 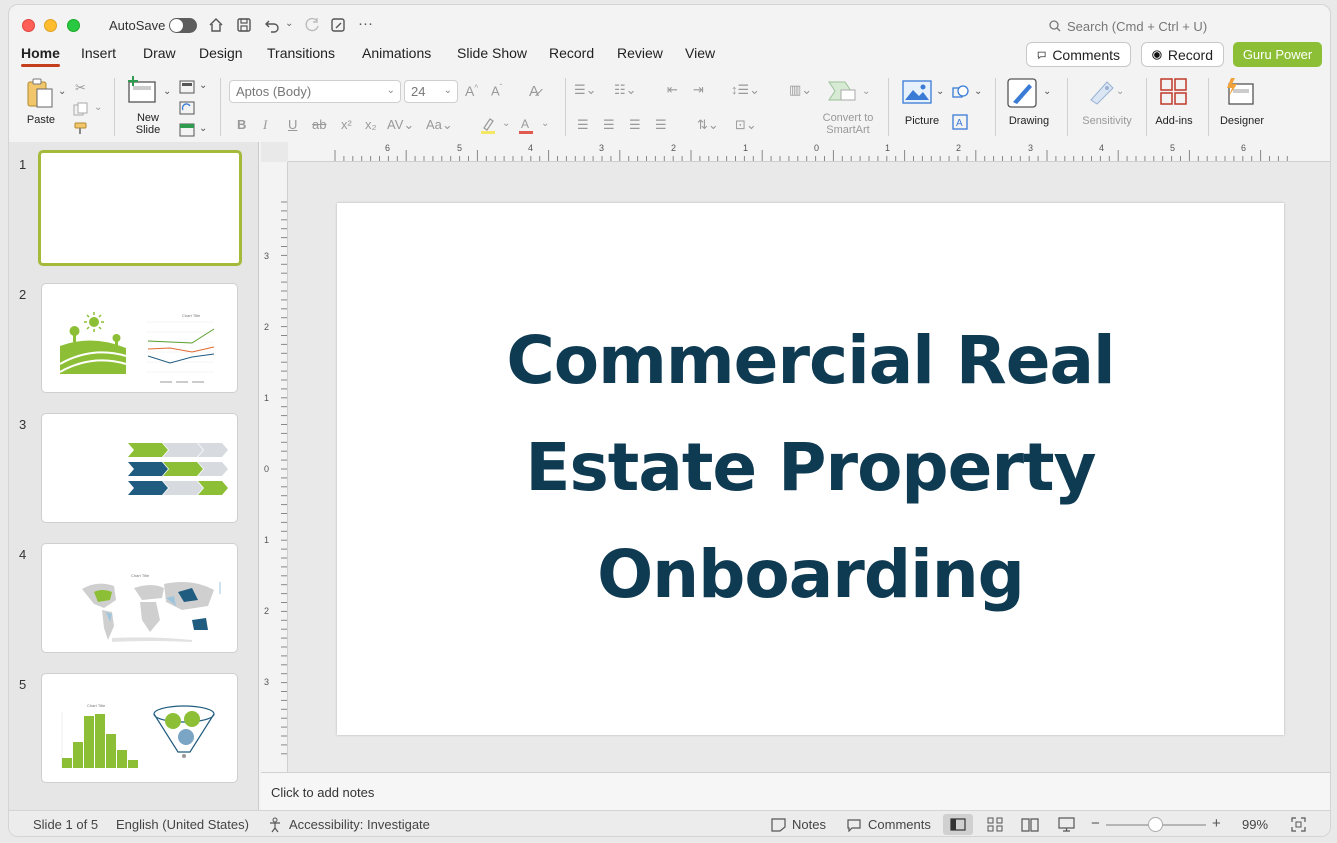 What do you see at coordinates (81, 109) in the screenshot?
I see `copy-icon` at bounding box center [81, 109].